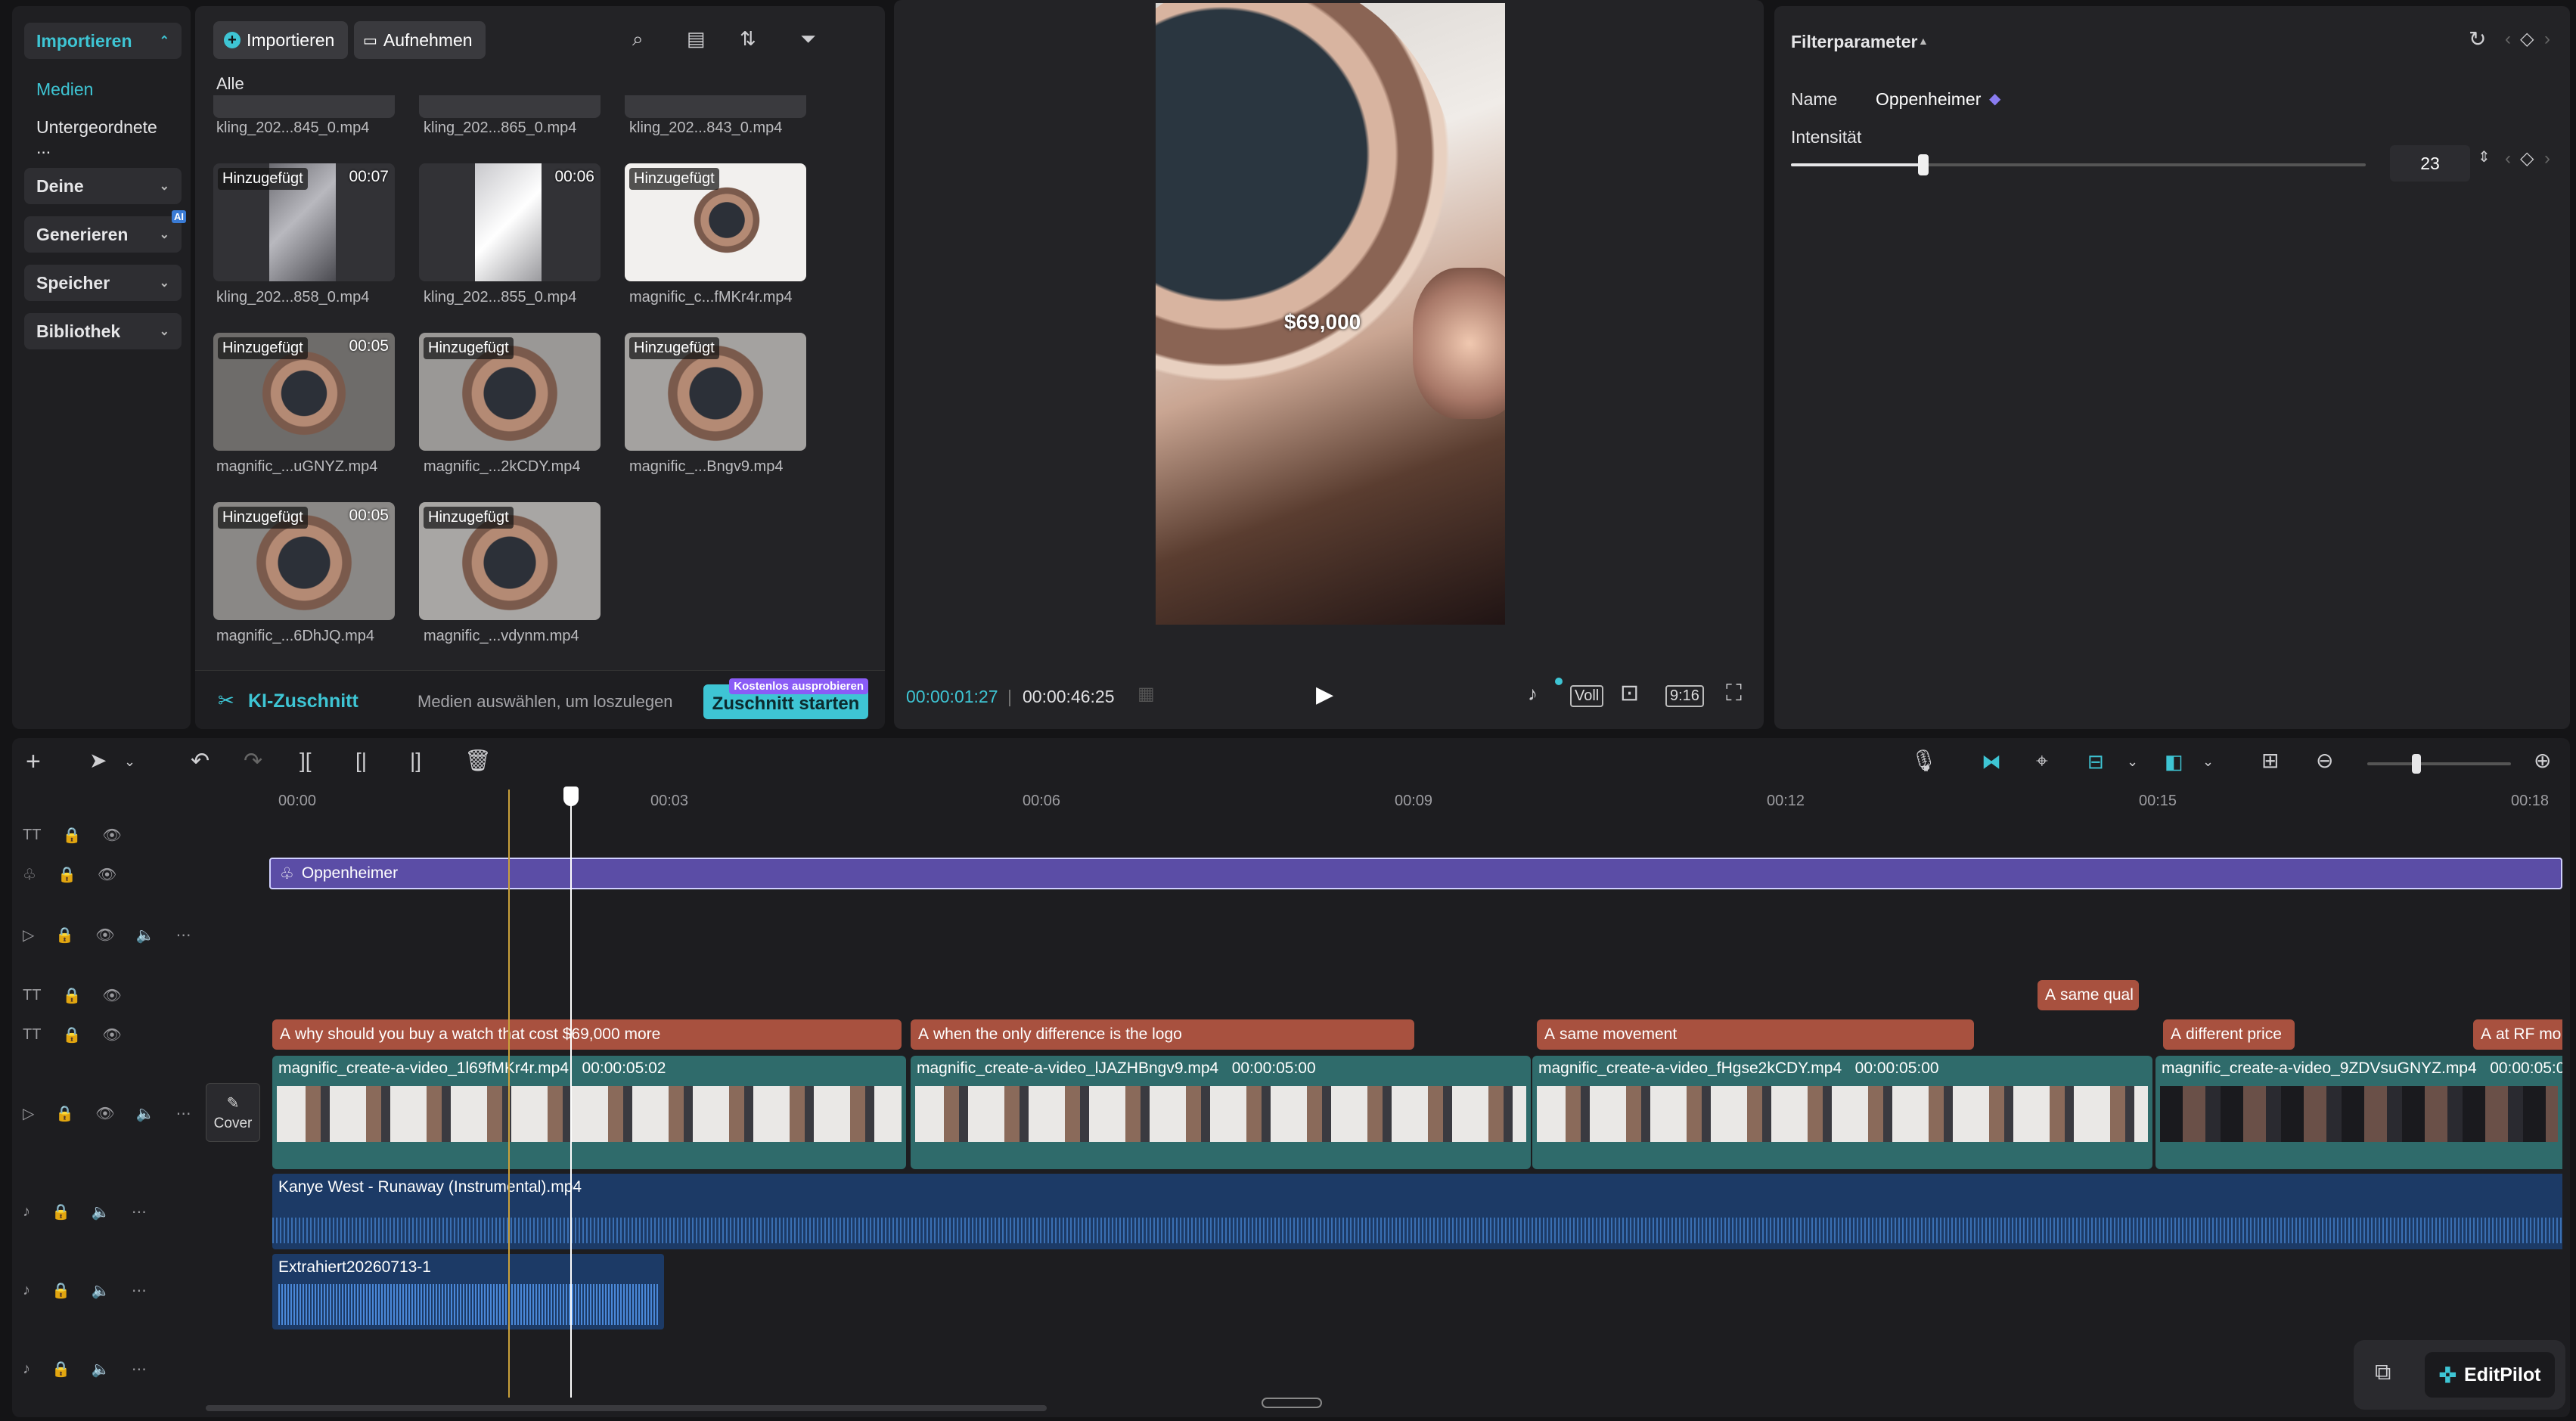 The image size is (2576, 1421). I want to click on reset-icon: ↻, so click(2477, 39).